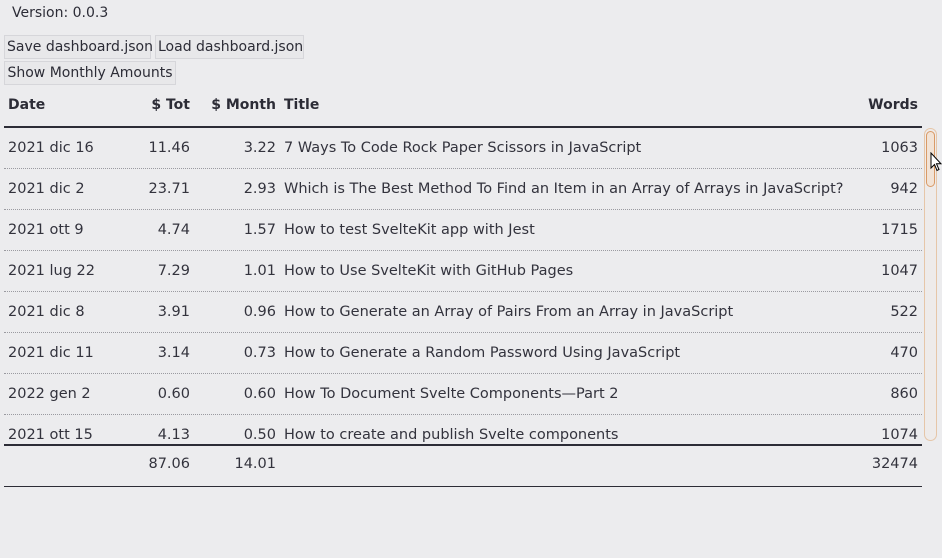 This screenshot has height=558, width=942. What do you see at coordinates (259, 435) in the screenshot?
I see `cell-month: 0.50` at bounding box center [259, 435].